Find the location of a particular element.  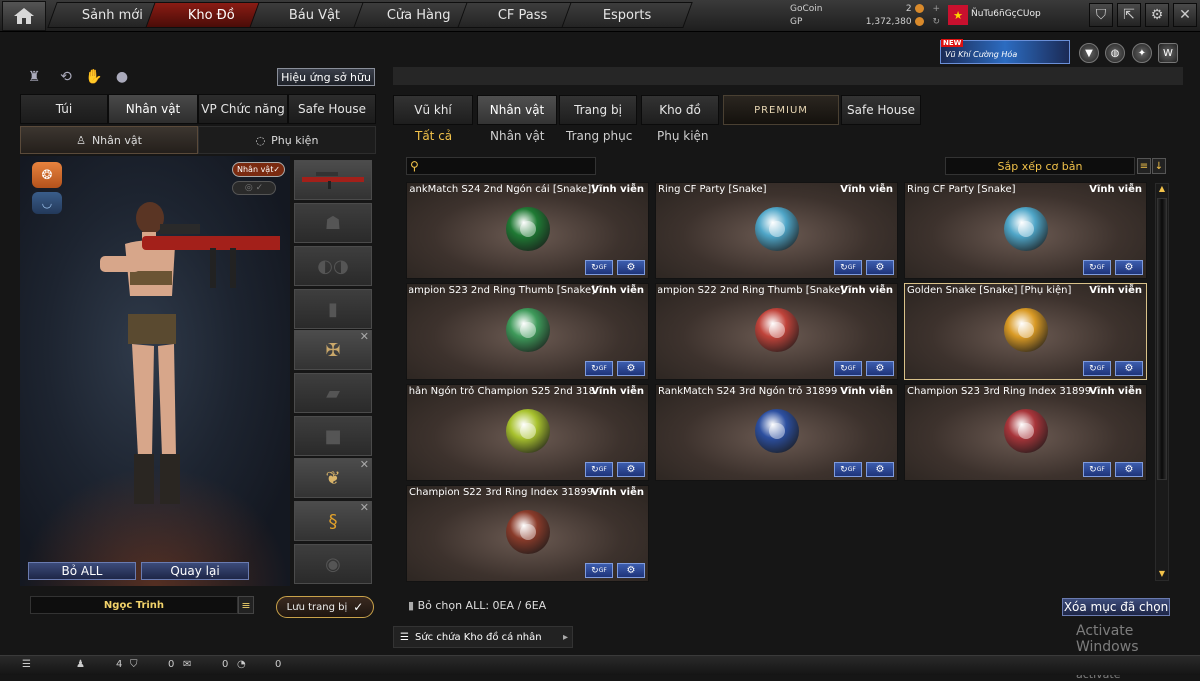

sort-direction-icon: ↓ is located at coordinates (1159, 166).